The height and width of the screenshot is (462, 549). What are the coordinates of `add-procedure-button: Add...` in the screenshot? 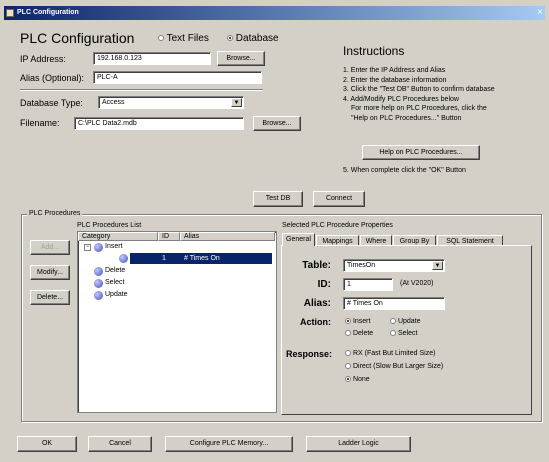 It's located at (50, 247).